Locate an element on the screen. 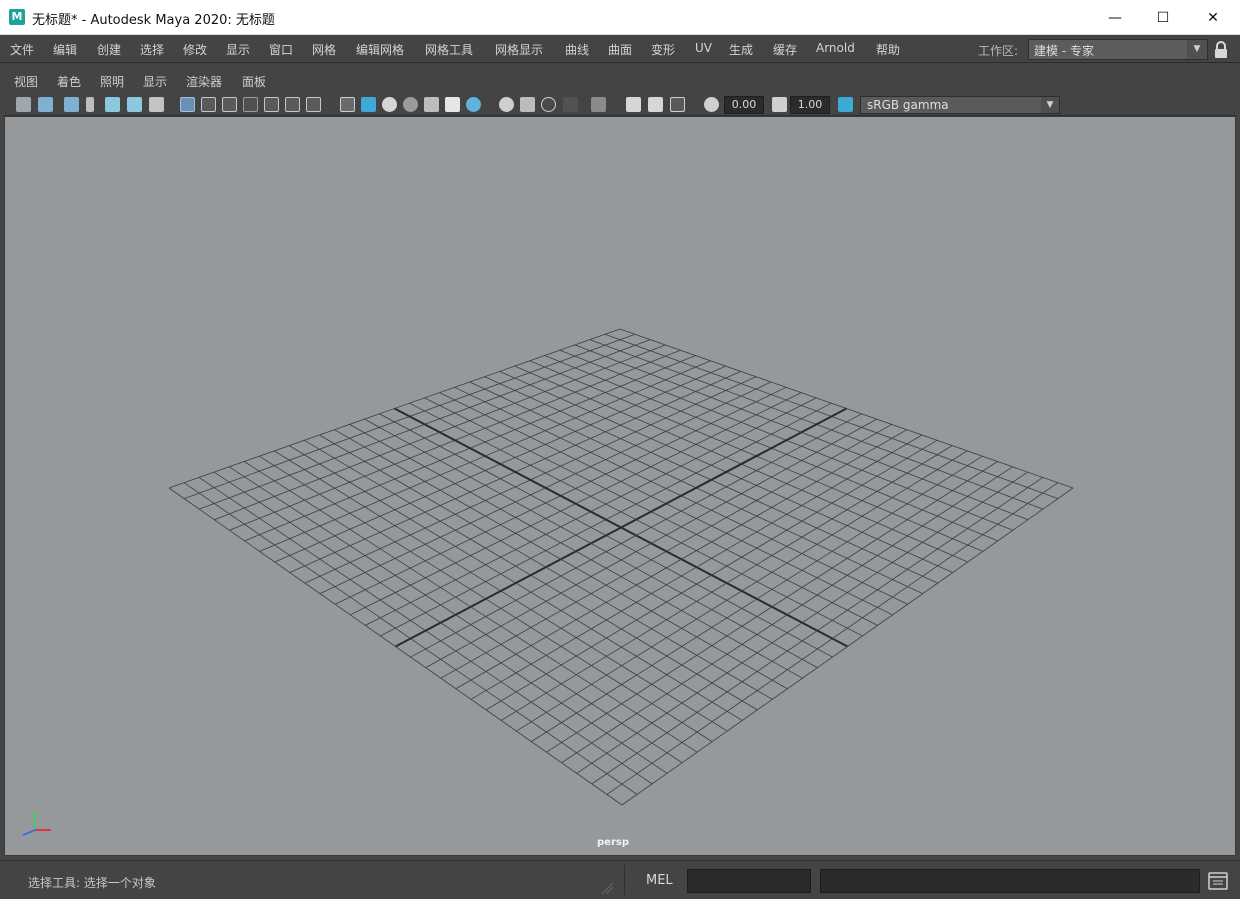 The height and width of the screenshot is (899, 1240). script-editor-icon is located at coordinates (1218, 881).